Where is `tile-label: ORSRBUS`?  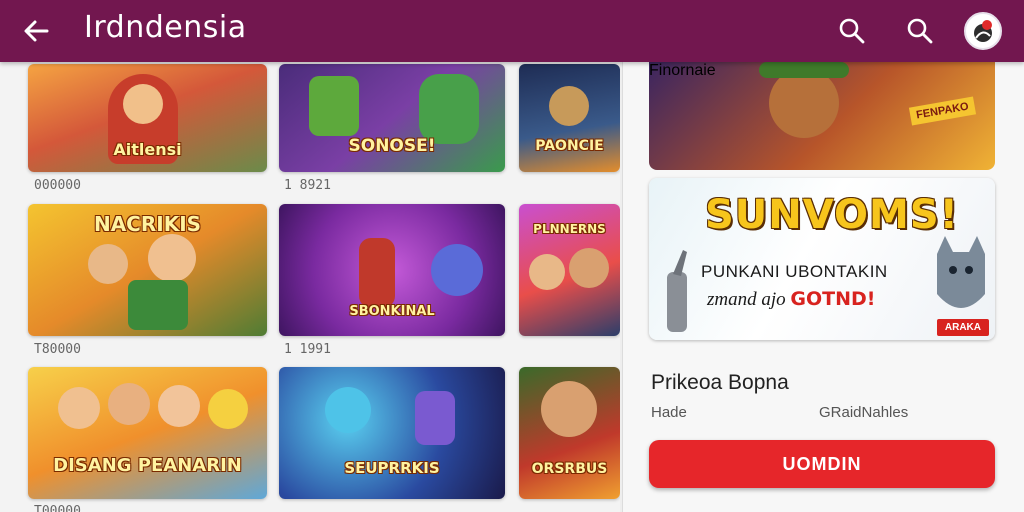 tile-label: ORSRBUS is located at coordinates (569, 469).